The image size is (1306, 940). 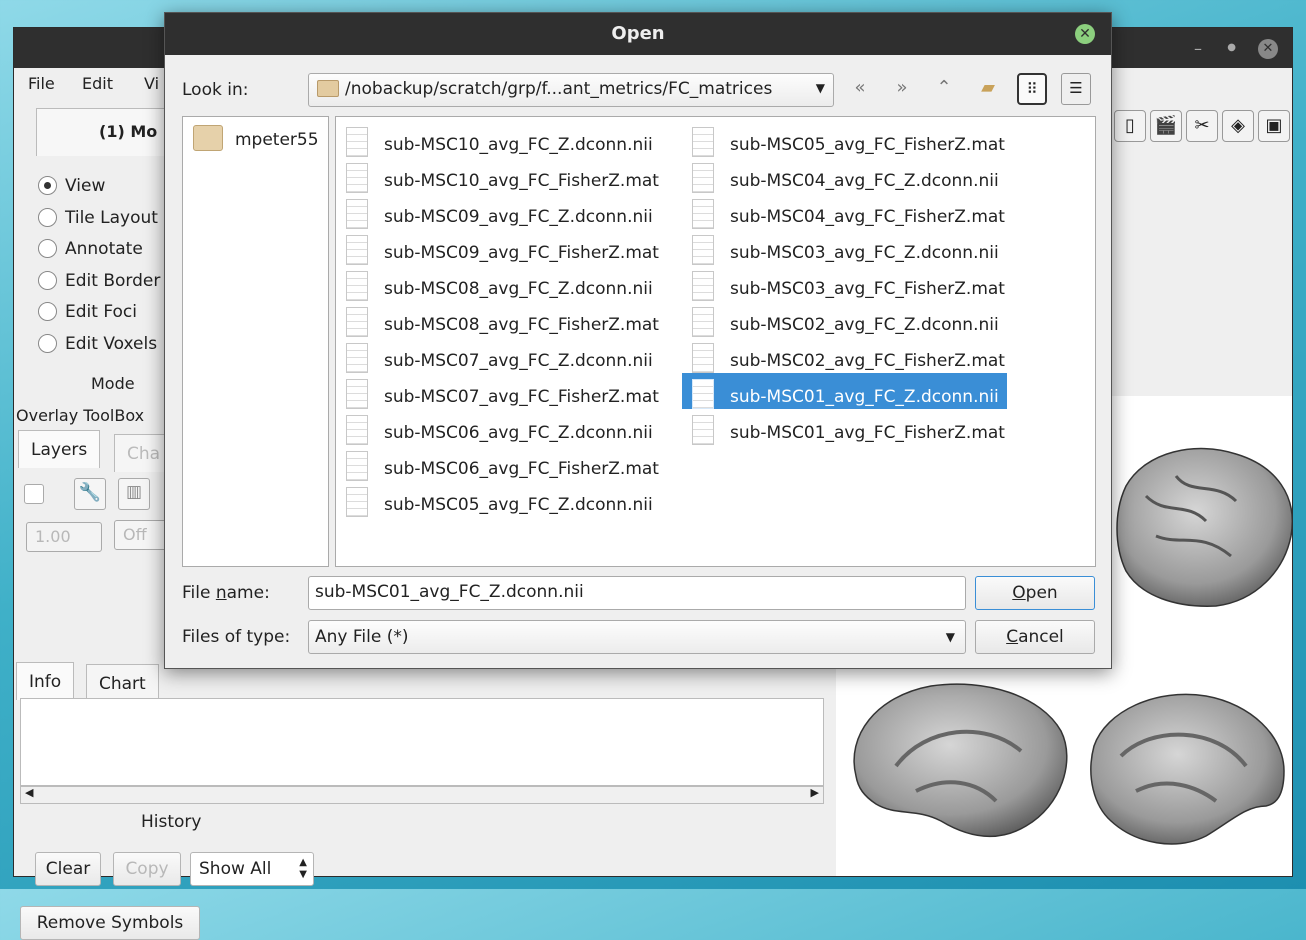 I want to click on files-of-type-select: Any File (*) ▼, so click(x=637, y=637).